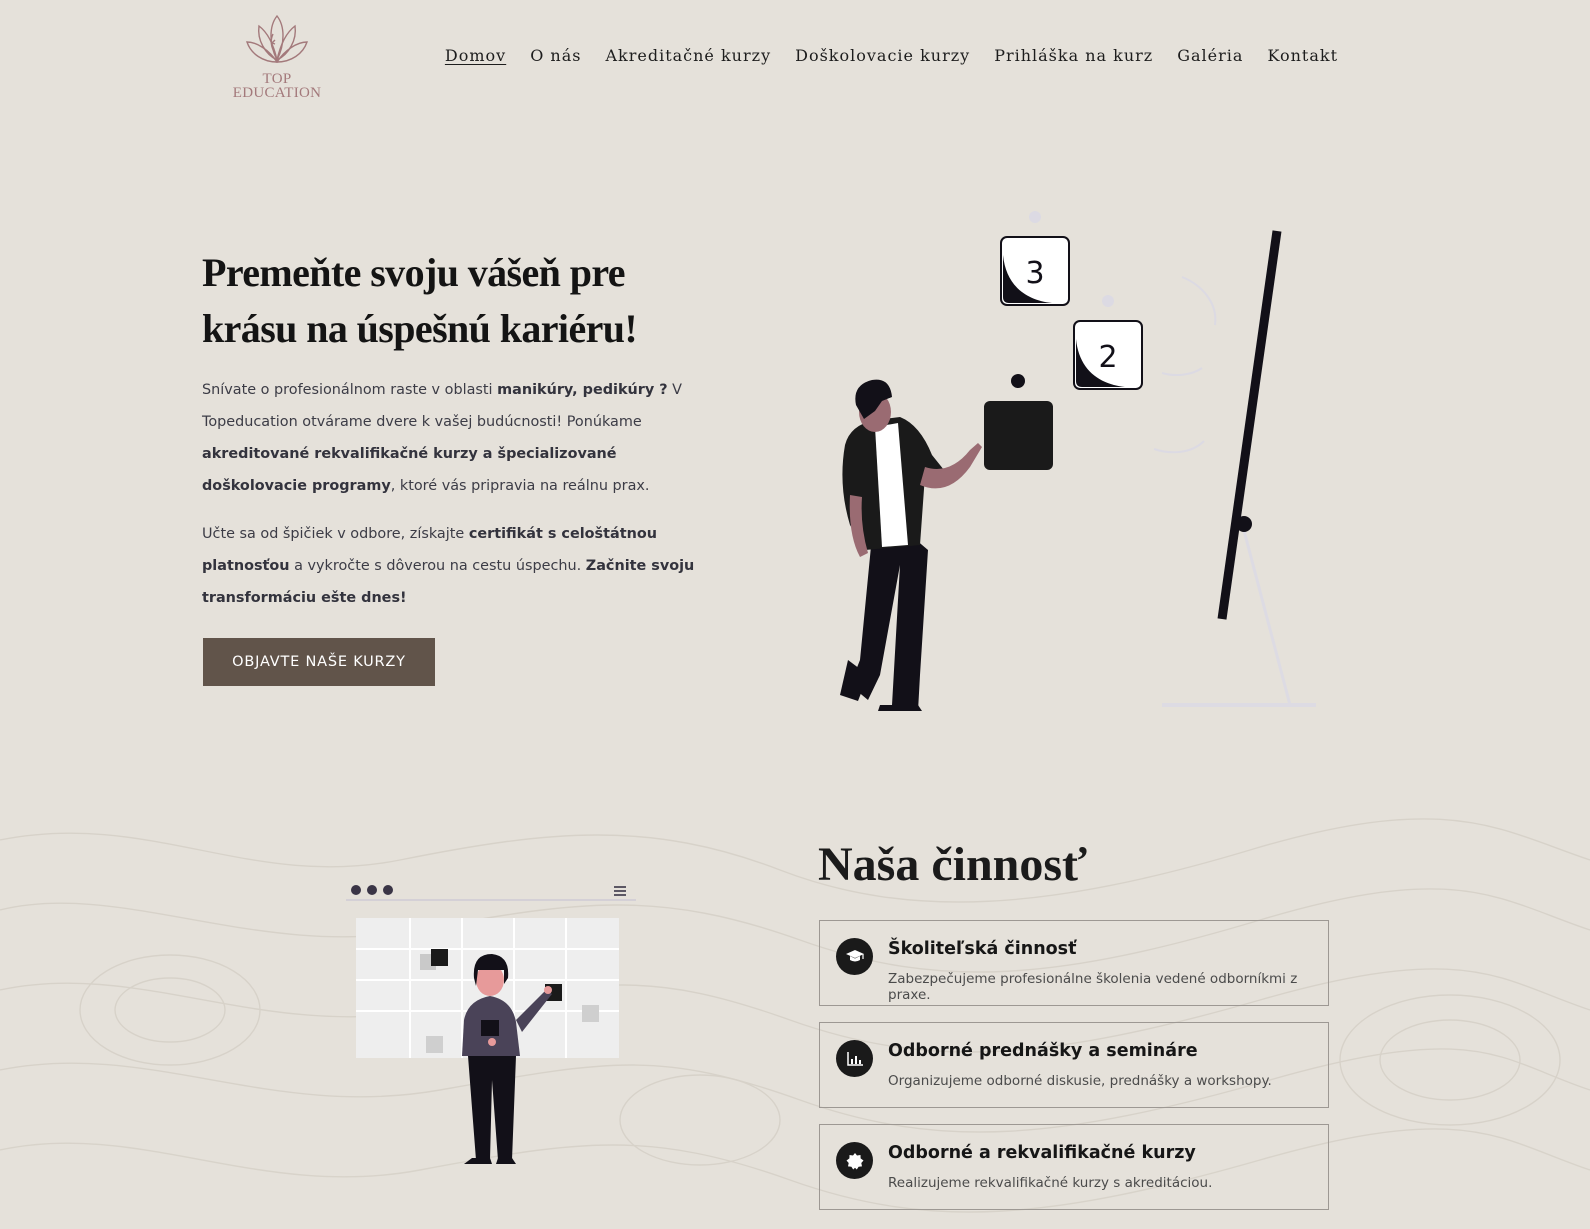  I want to click on nav-gallery: Galéria, so click(1210, 56).